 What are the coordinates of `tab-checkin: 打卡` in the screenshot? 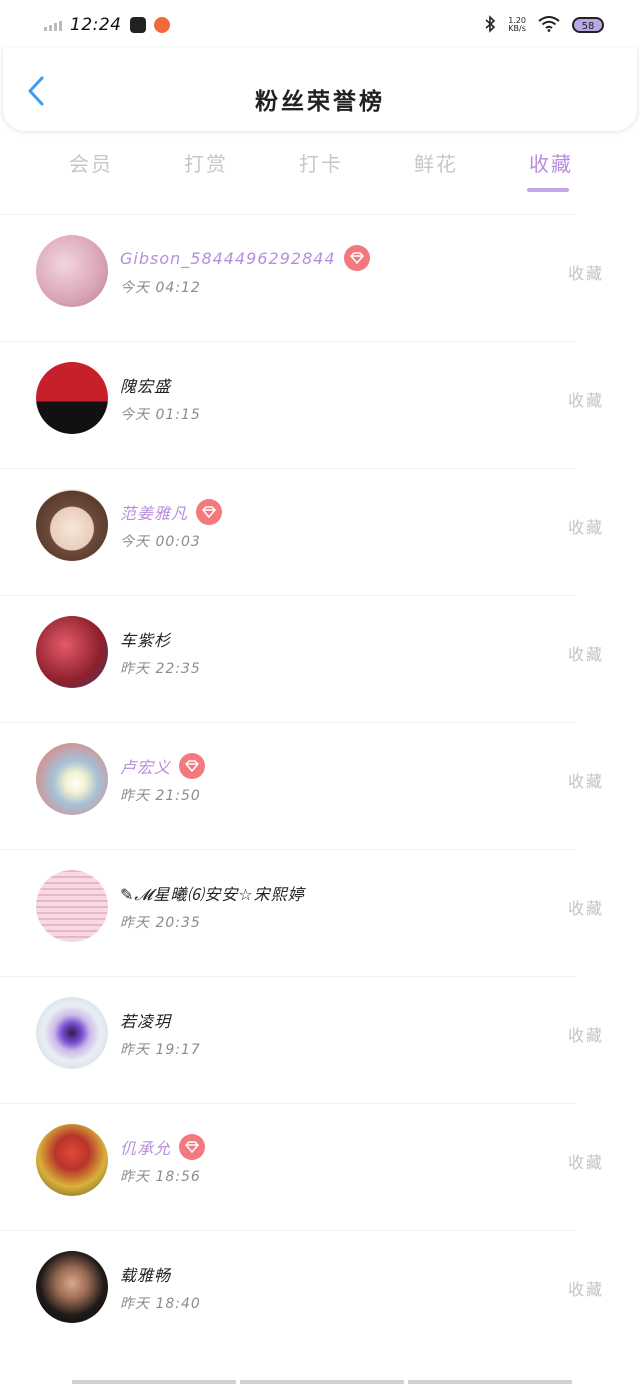 It's located at (321, 173).